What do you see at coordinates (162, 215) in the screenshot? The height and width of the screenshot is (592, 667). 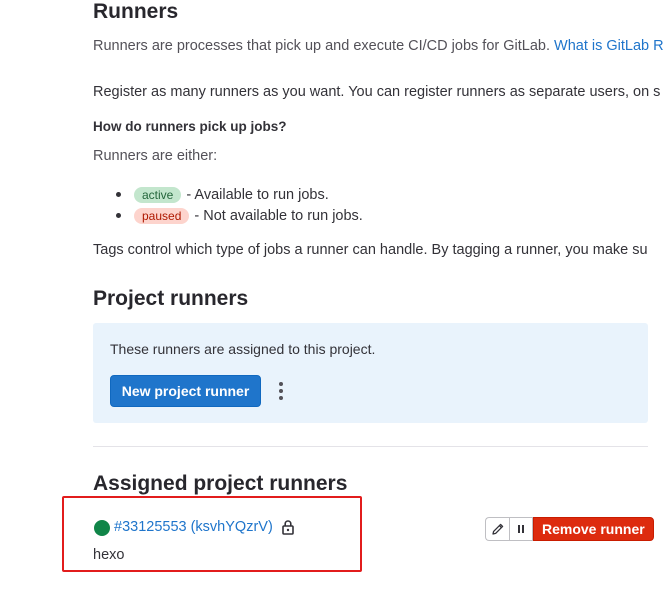 I see `paused-badge: paused` at bounding box center [162, 215].